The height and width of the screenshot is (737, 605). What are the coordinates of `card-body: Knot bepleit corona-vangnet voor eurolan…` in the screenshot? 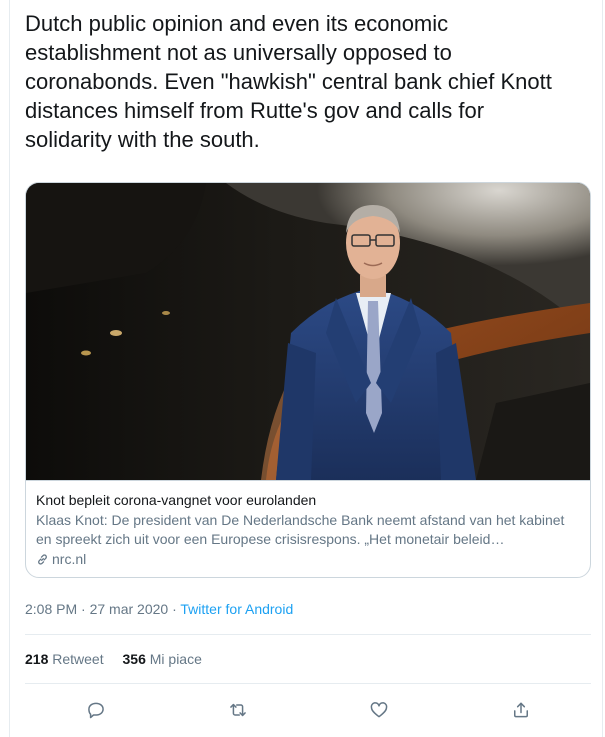 It's located at (308, 528).